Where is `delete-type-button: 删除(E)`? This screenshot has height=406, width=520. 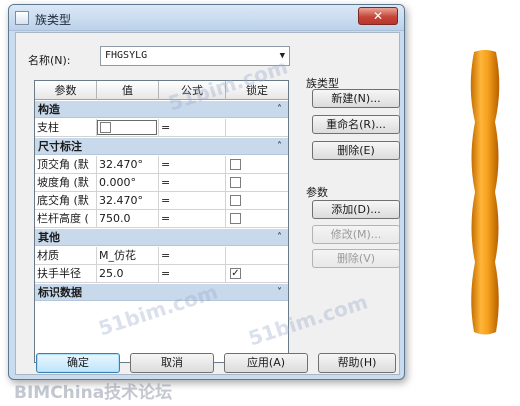 delete-type-button: 删除(E) is located at coordinates (356, 150).